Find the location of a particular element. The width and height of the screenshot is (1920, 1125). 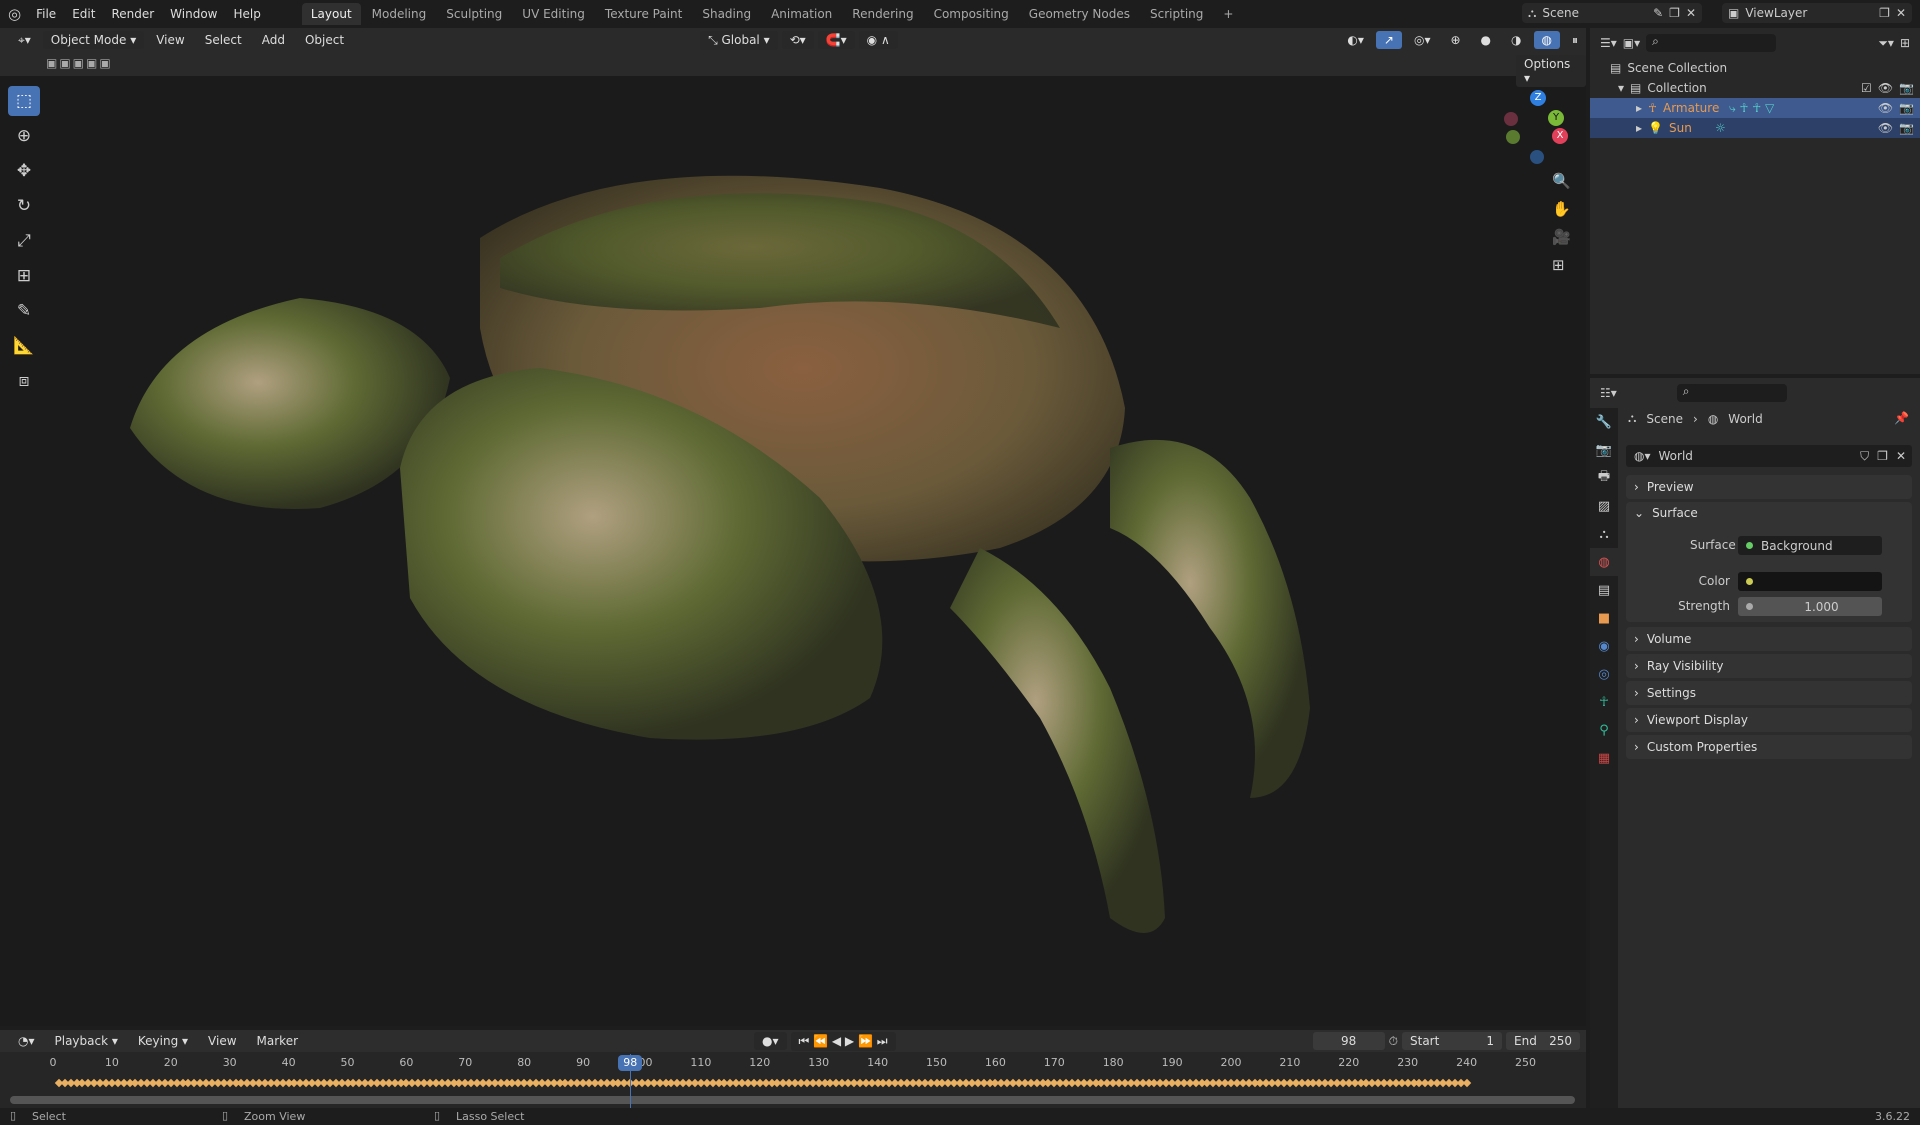

editor-type-icon: ◔▾ is located at coordinates (26, 1041).